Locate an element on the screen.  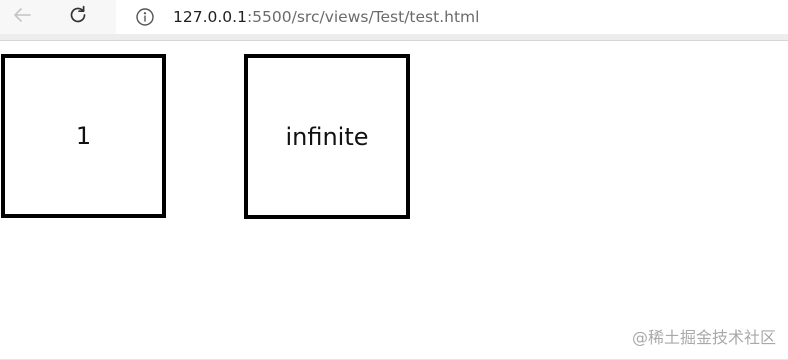
browser-toolbar: 127.0.0.1:5500/src/views/Test/test.html is located at coordinates (394, 17).